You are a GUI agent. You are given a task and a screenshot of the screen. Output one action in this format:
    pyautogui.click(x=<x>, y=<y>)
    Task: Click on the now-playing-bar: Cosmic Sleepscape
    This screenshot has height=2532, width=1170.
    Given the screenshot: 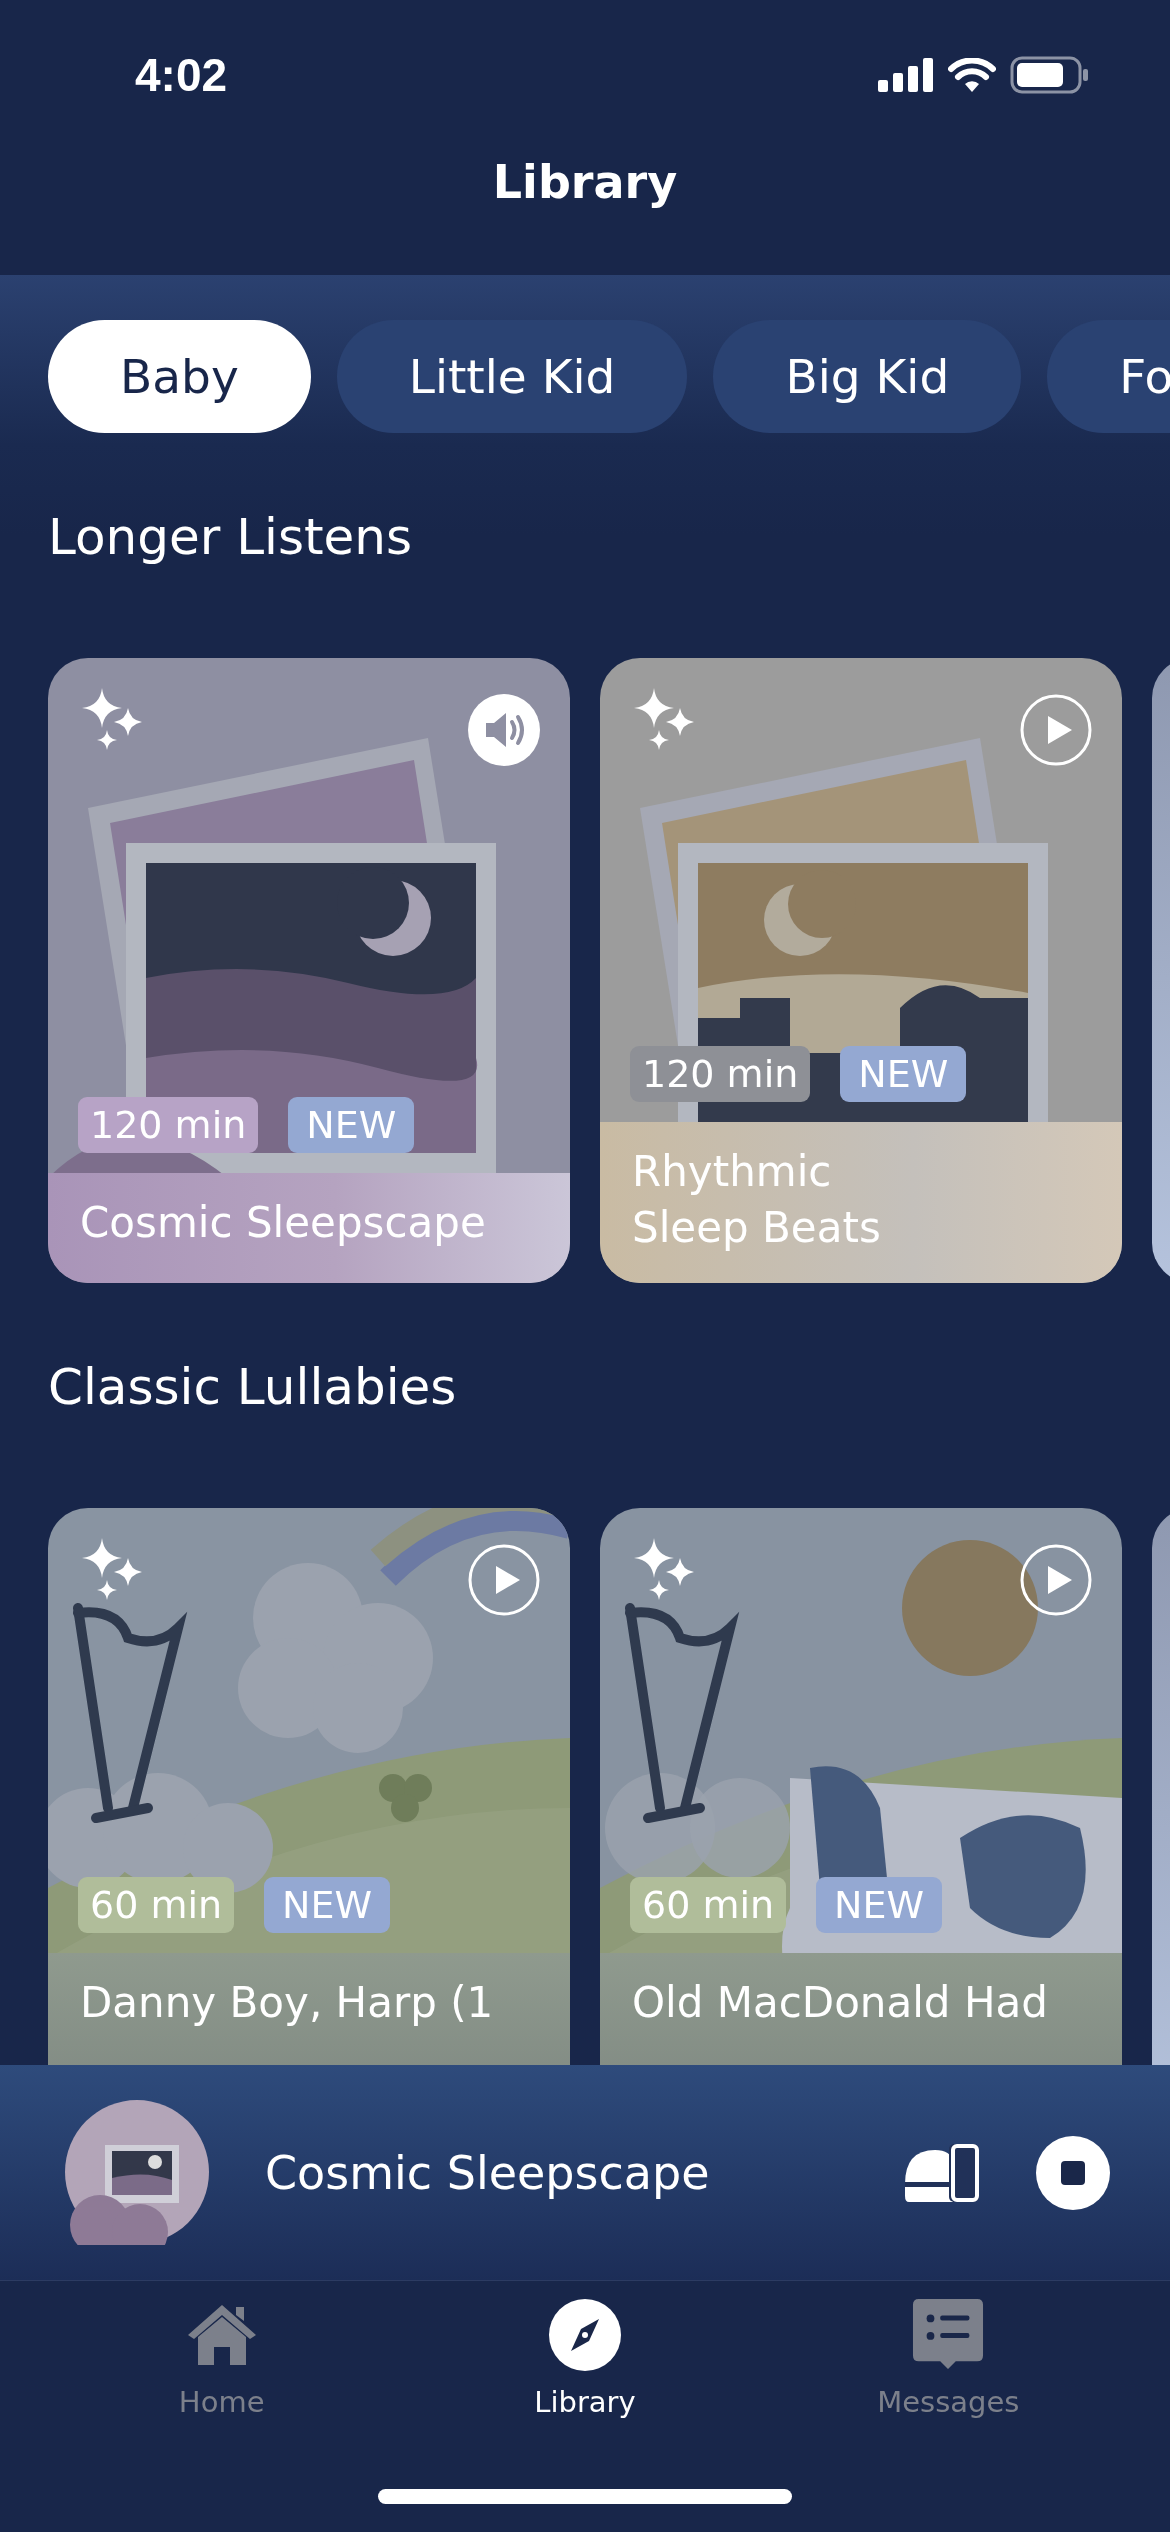 What is the action you would take?
    pyautogui.click(x=585, y=2173)
    